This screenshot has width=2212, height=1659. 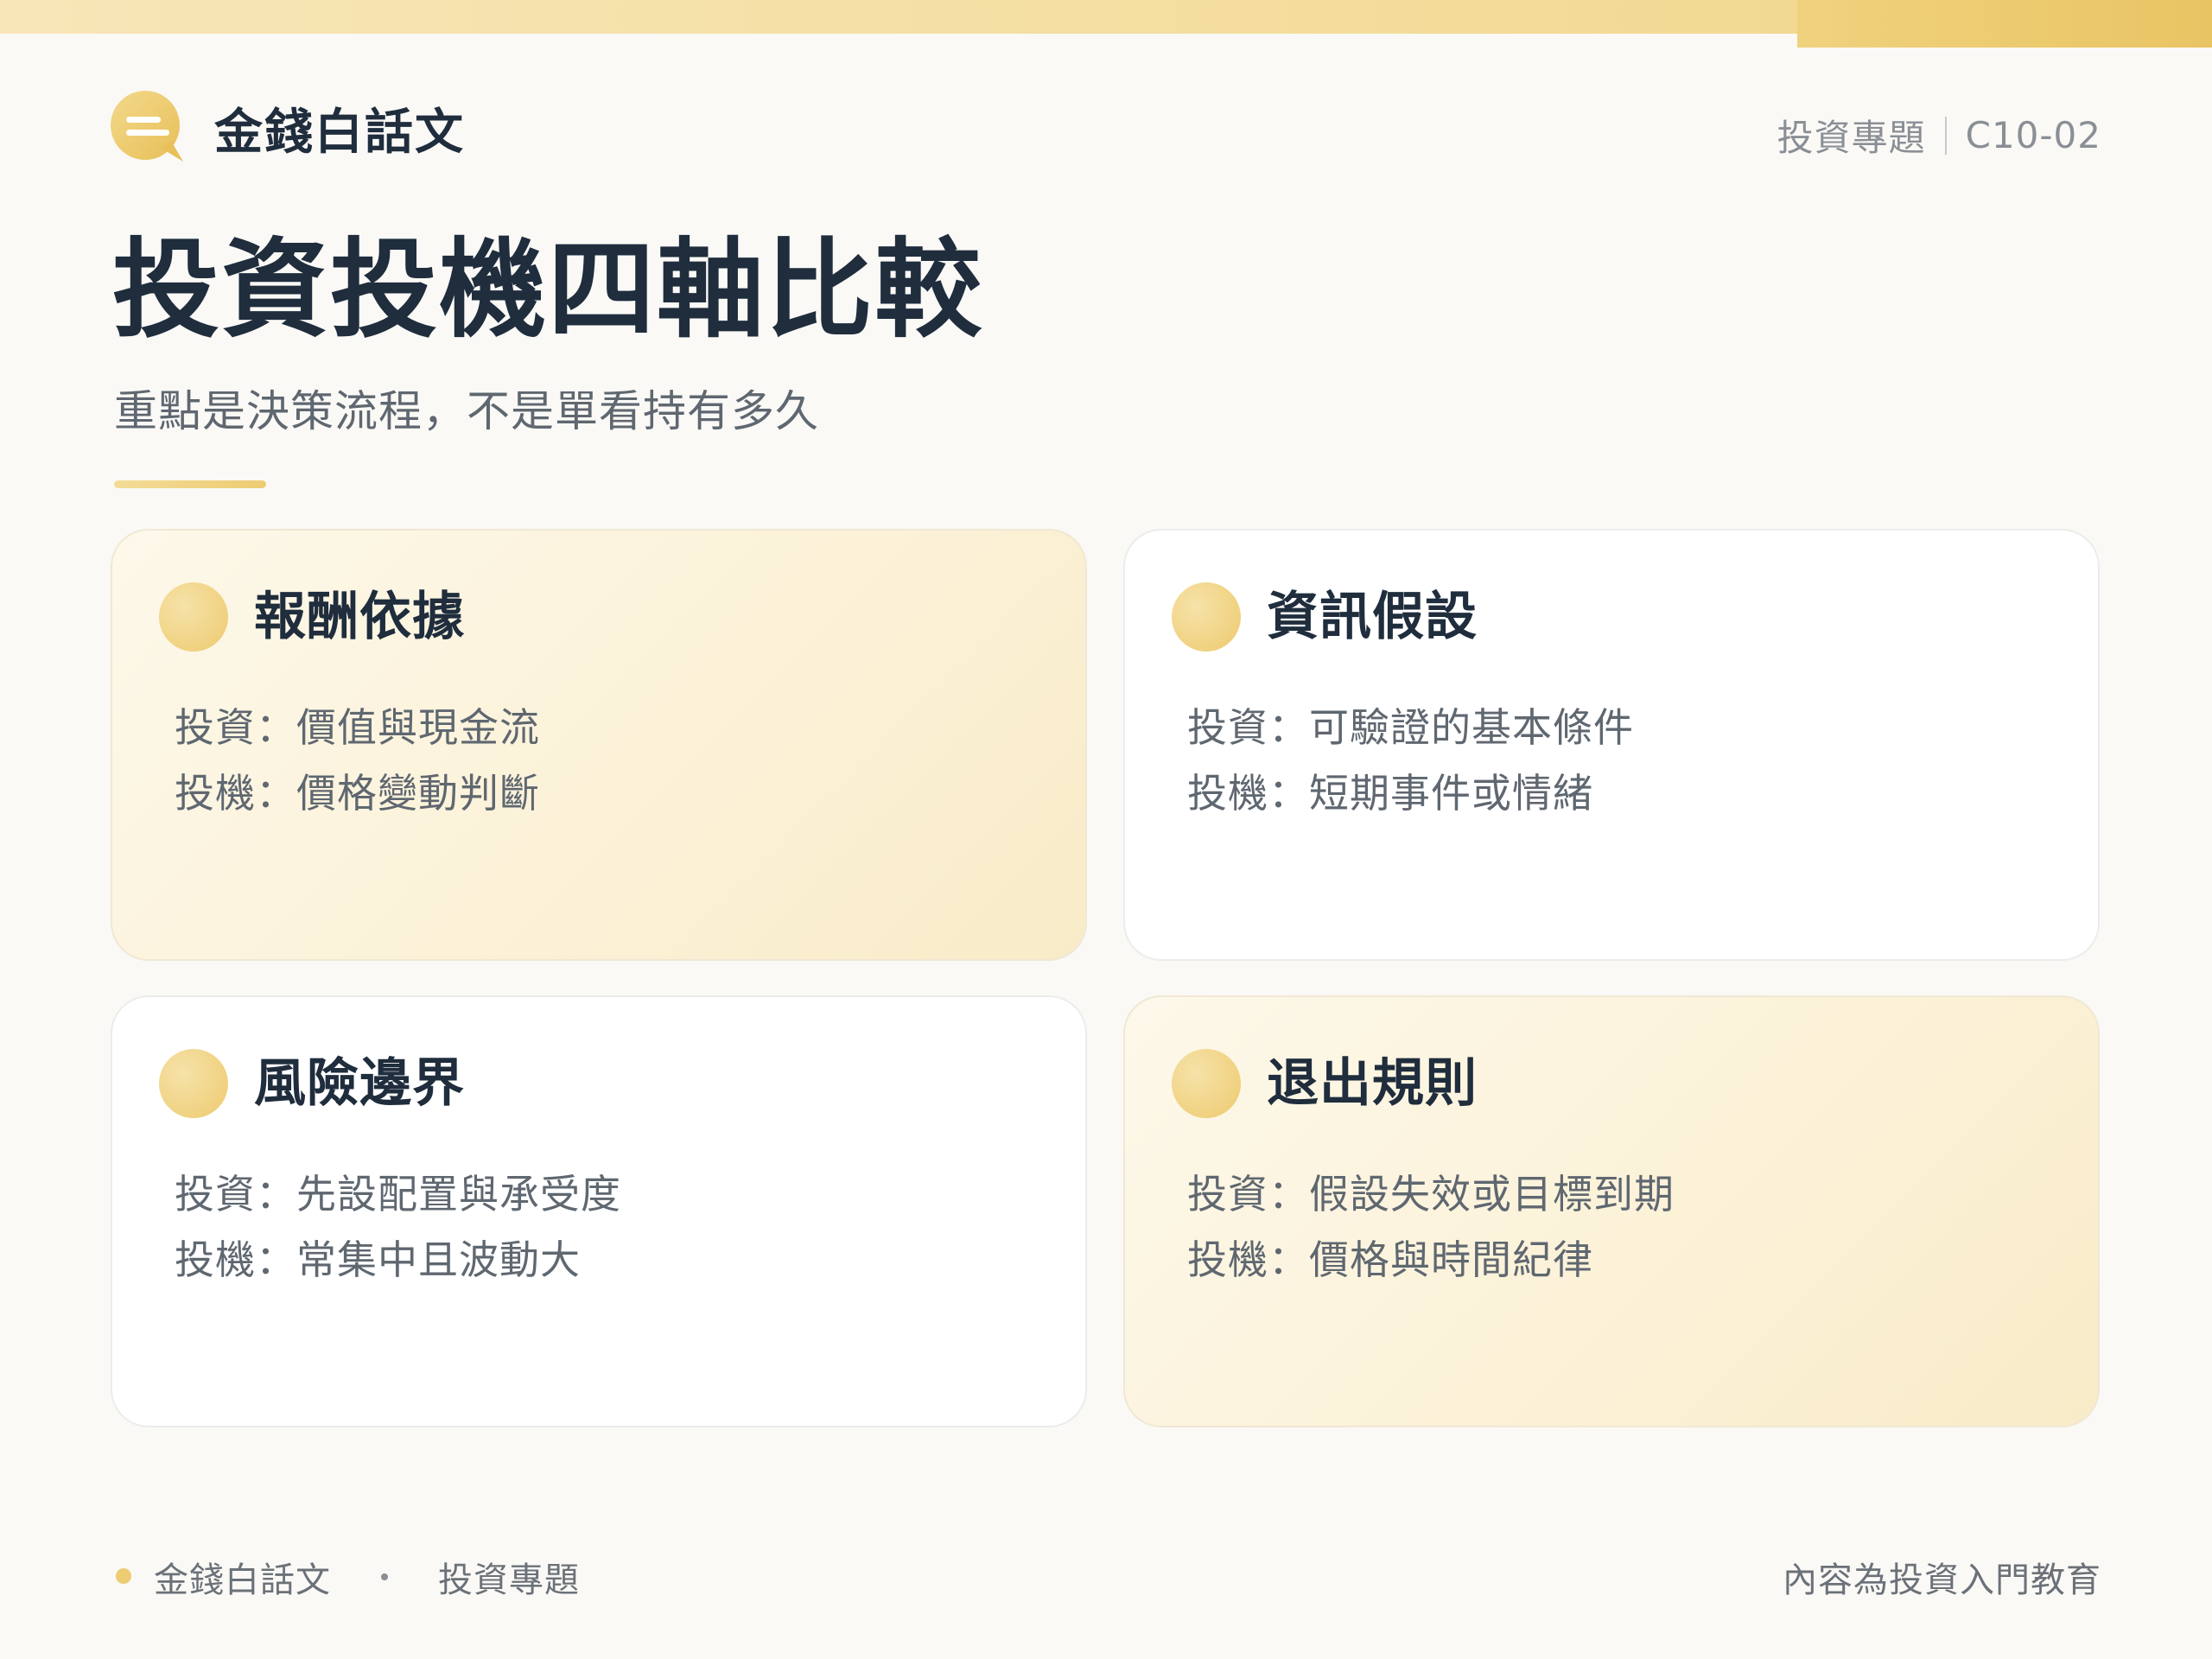 What do you see at coordinates (398, 1194) in the screenshot?
I see `card-line-investment: 投資：先設配置與承受度` at bounding box center [398, 1194].